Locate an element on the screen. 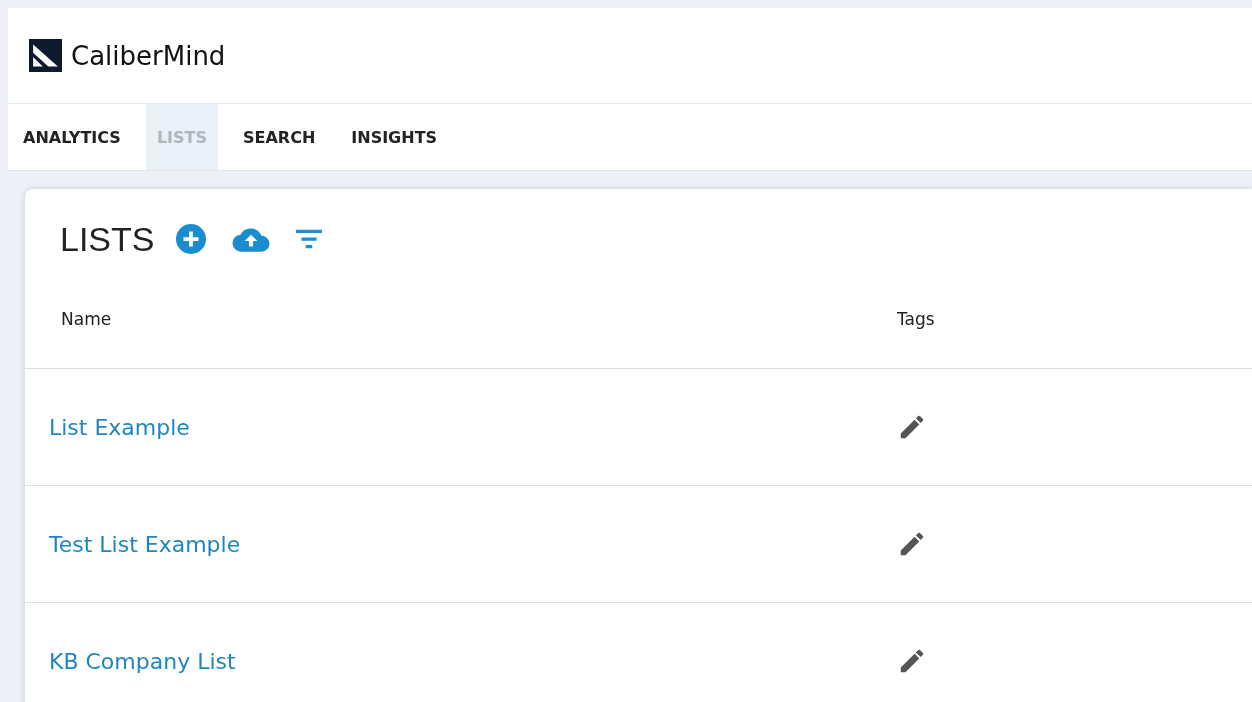 Image resolution: width=1252 pixels, height=702 pixels. app-name: CaliberMind is located at coordinates (148, 55).